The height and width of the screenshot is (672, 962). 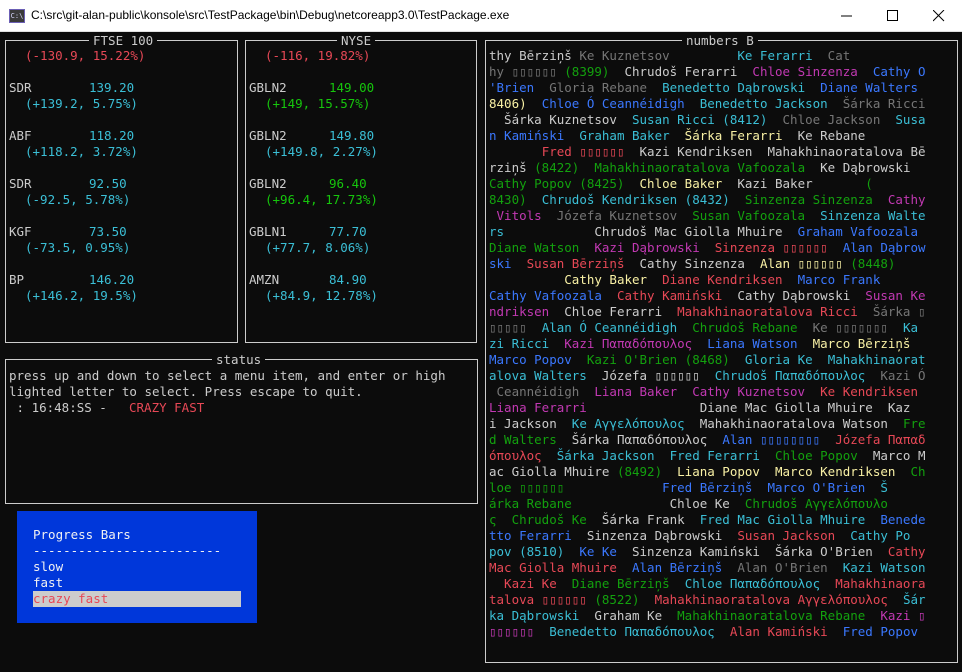 I want to click on numbers-segment: Liana Baker, so click(x=643, y=391).